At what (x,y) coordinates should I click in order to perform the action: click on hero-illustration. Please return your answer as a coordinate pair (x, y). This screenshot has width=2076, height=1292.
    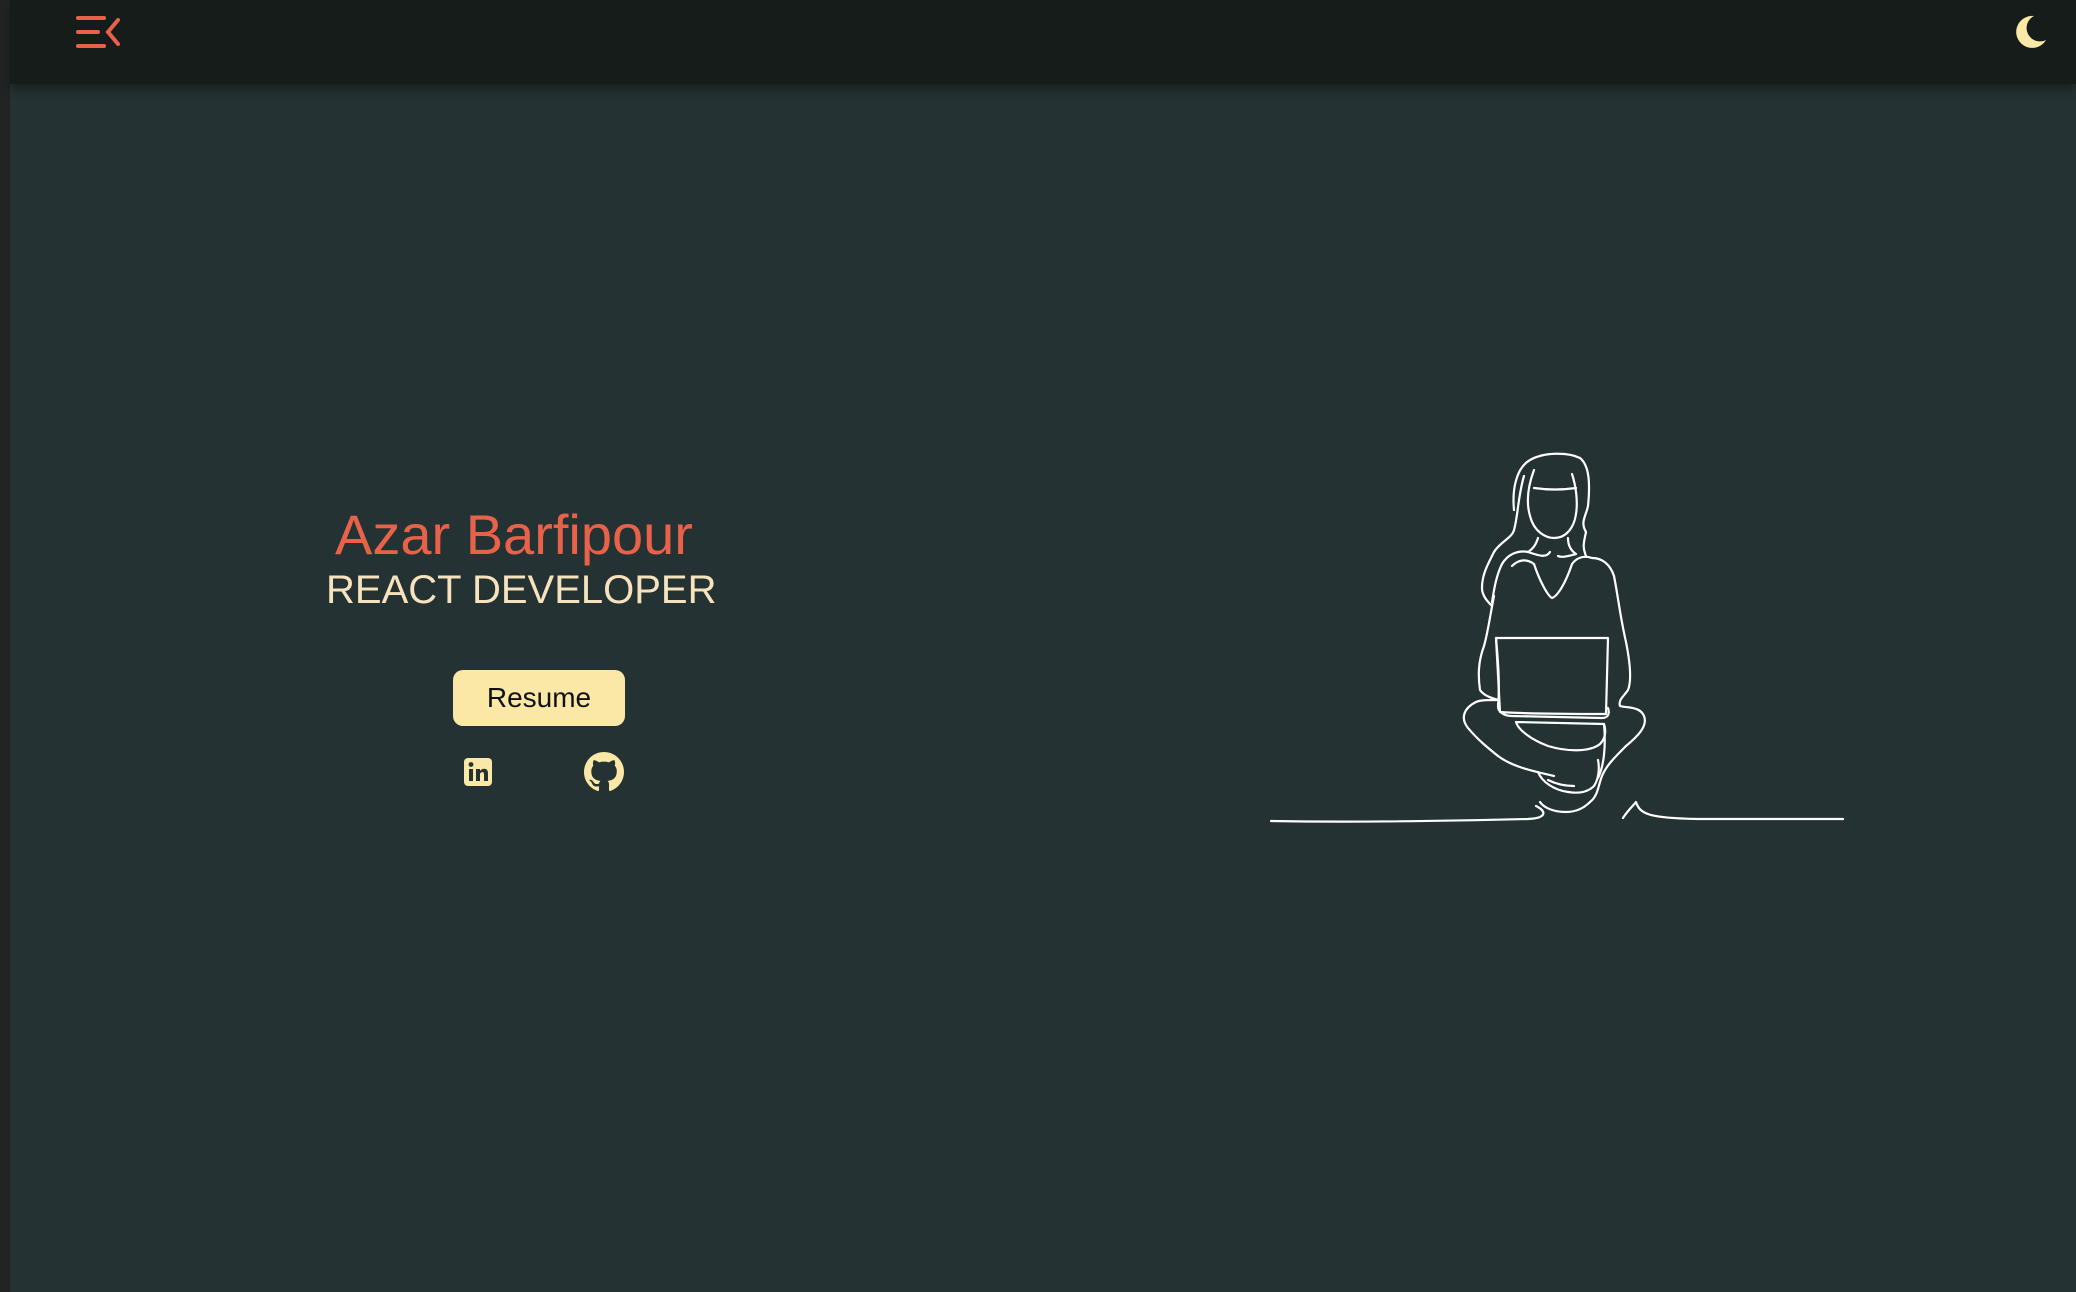
    Looking at the image, I should click on (1558, 641).